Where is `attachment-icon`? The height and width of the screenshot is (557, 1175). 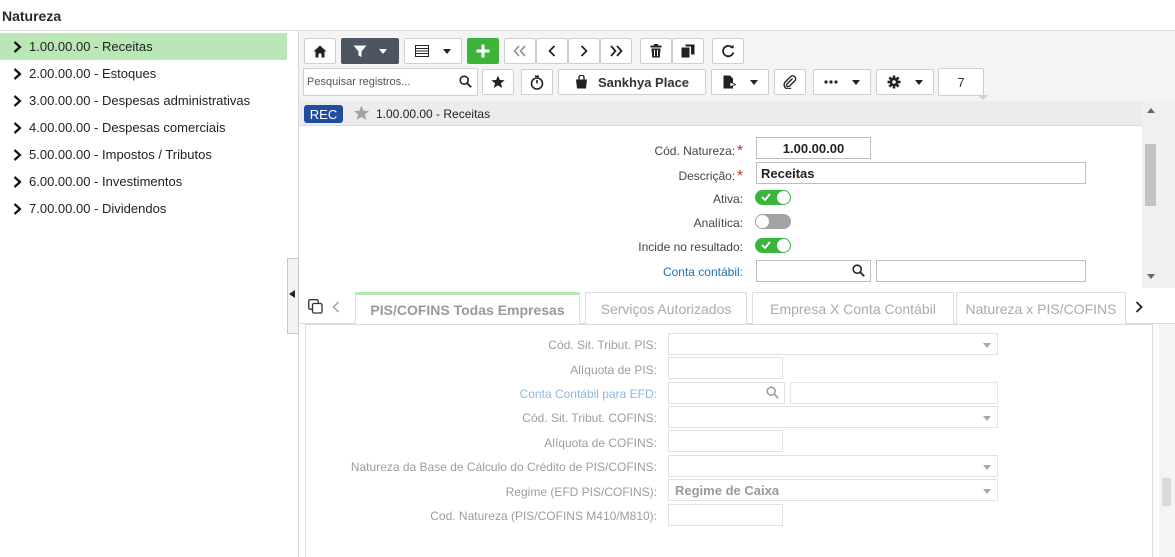
attachment-icon is located at coordinates (790, 82).